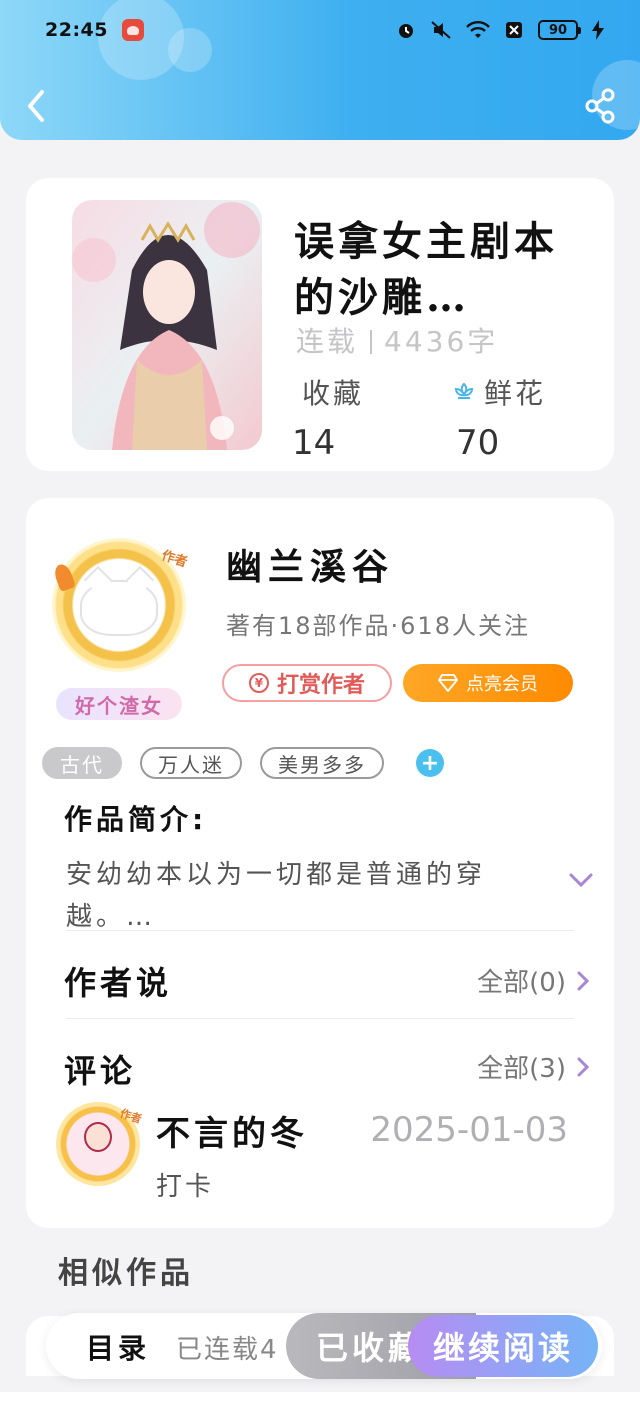  I want to click on status-time: 22:45, so click(76, 30).